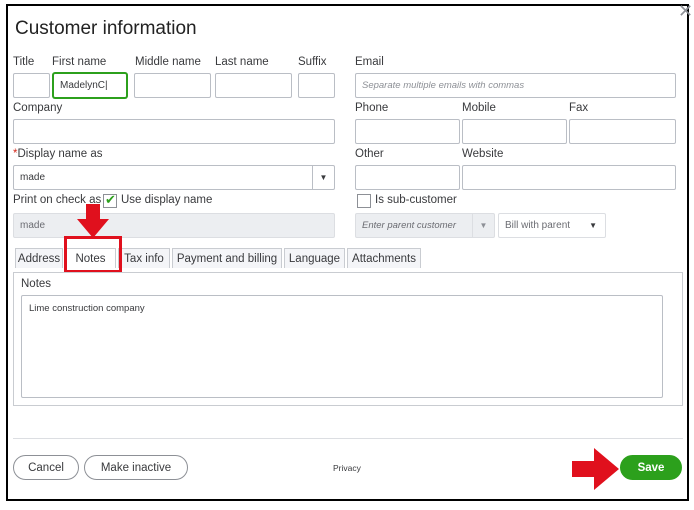 The height and width of the screenshot is (510, 694). I want to click on last-name-label: Last name, so click(242, 62).